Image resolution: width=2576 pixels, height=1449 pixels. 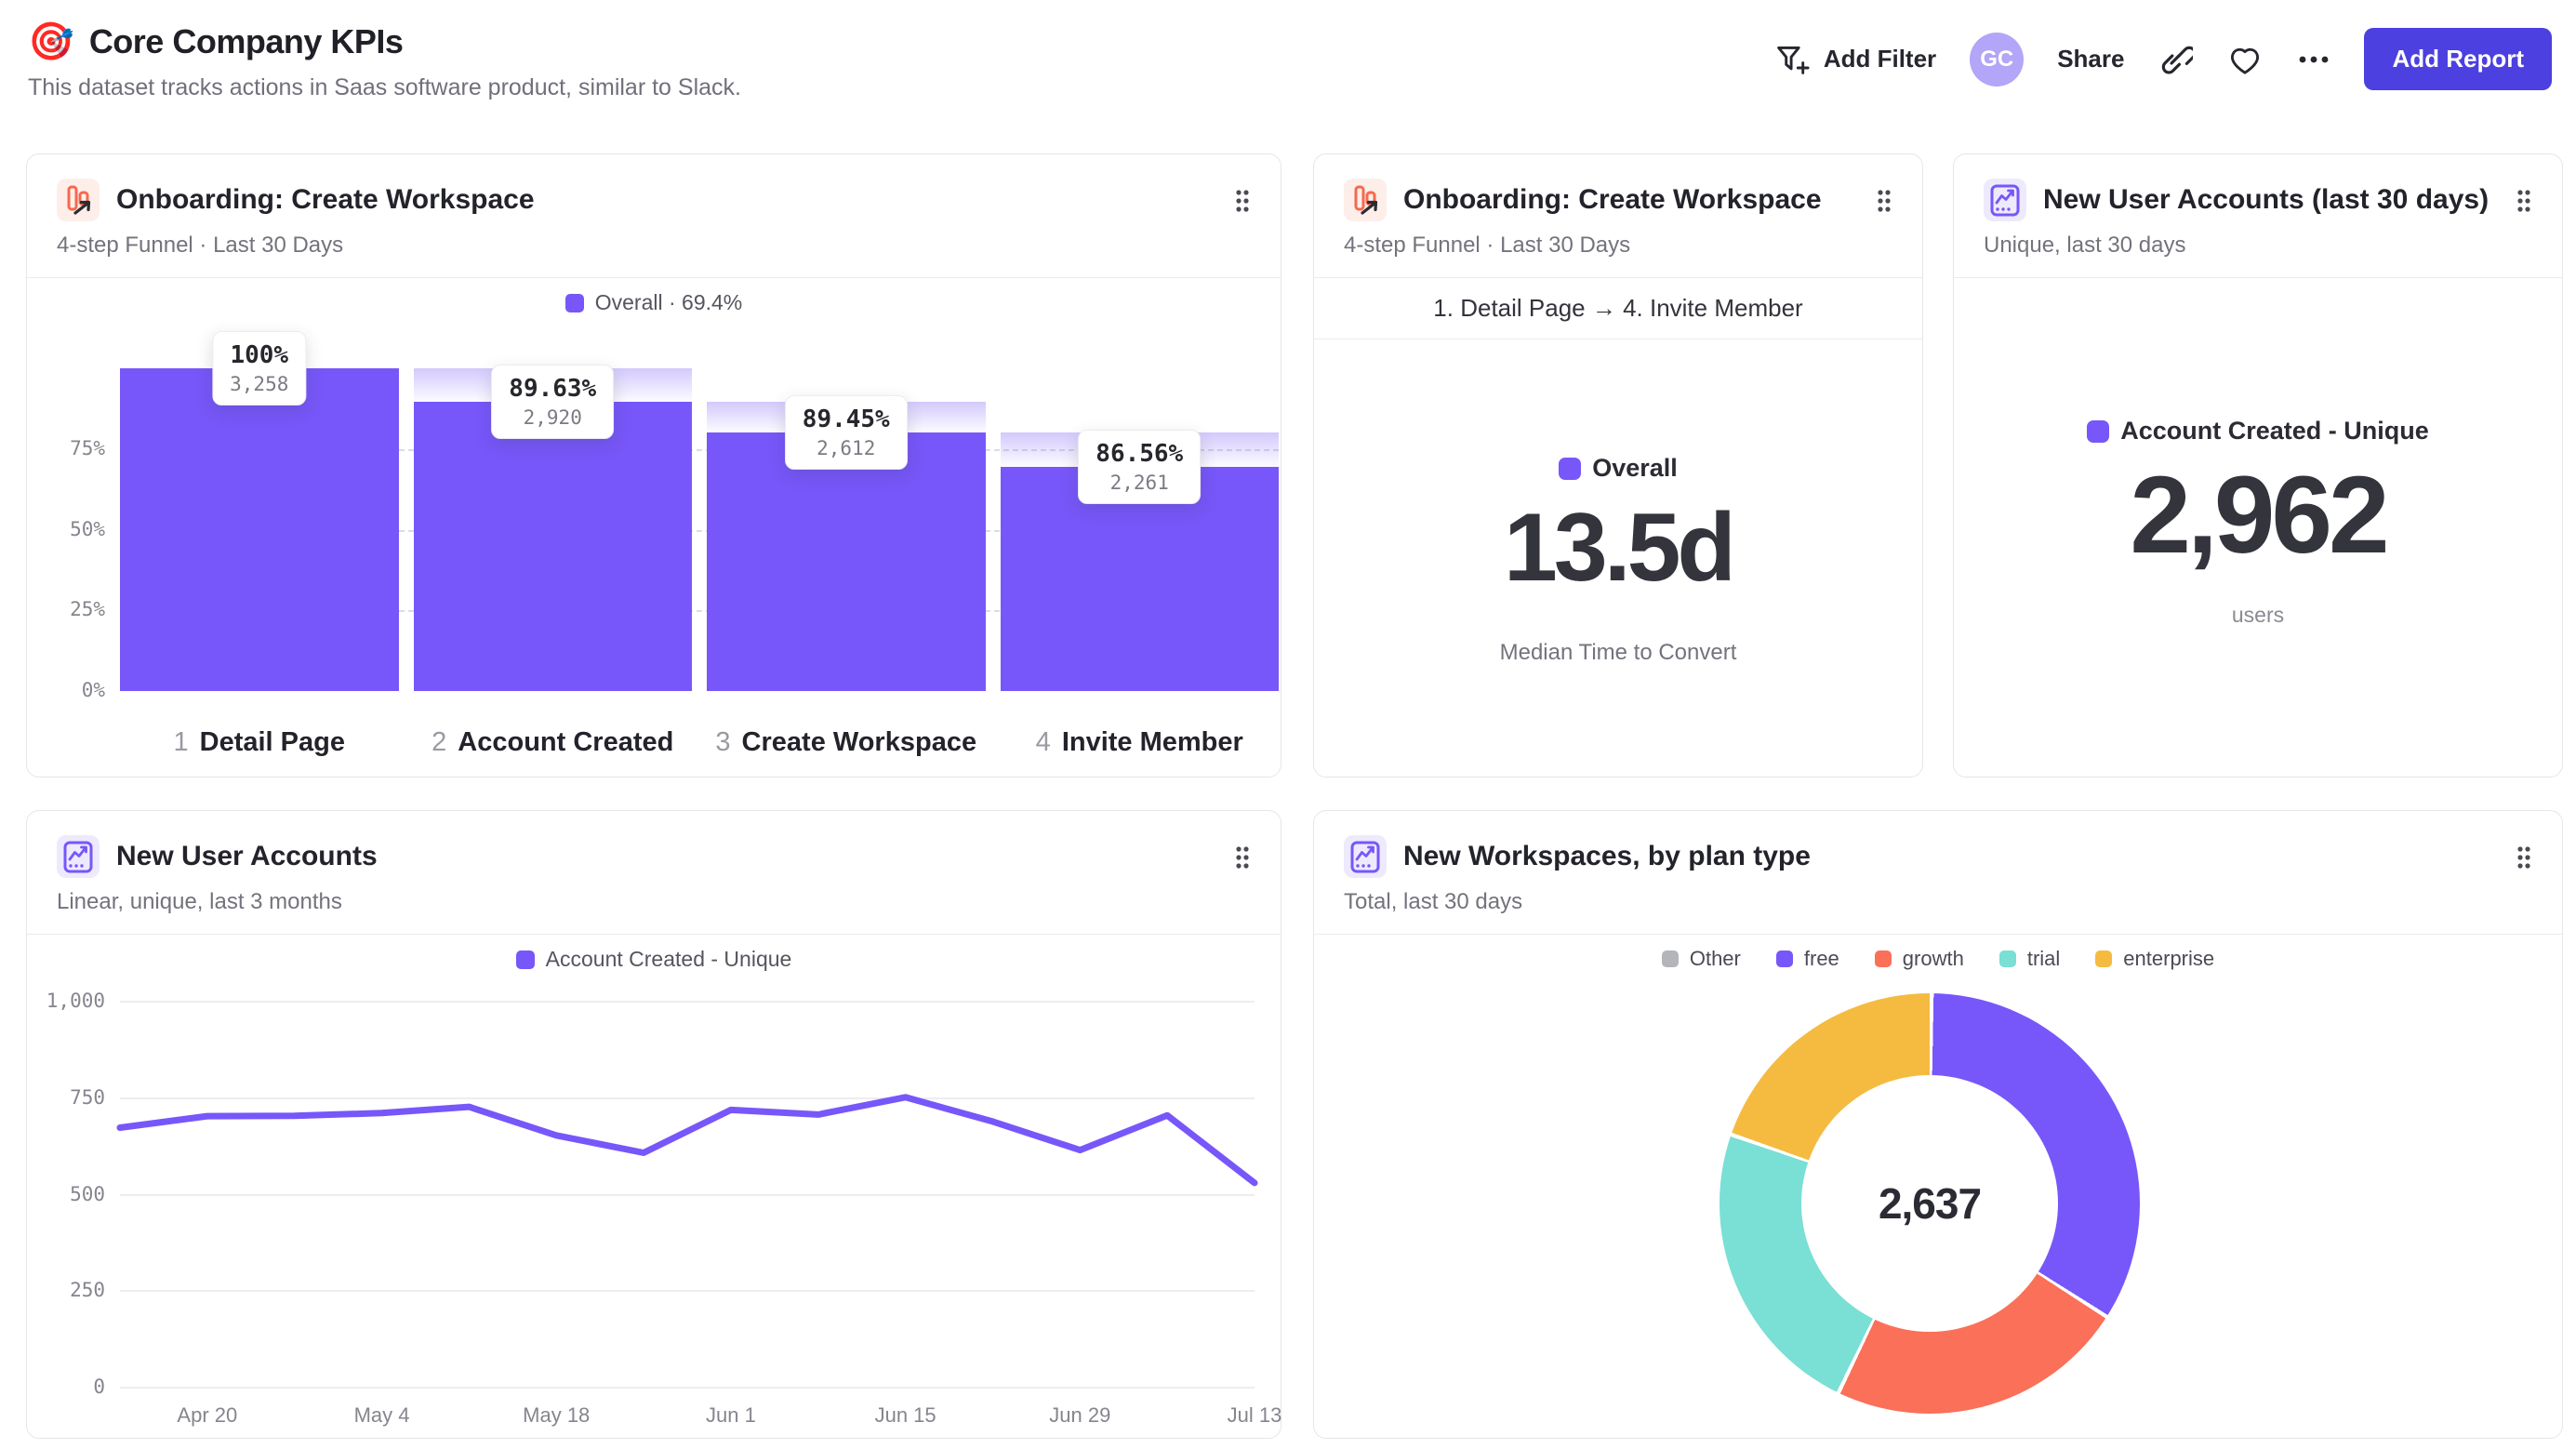 I want to click on y-axis-tick-label: 0%, so click(x=93, y=690).